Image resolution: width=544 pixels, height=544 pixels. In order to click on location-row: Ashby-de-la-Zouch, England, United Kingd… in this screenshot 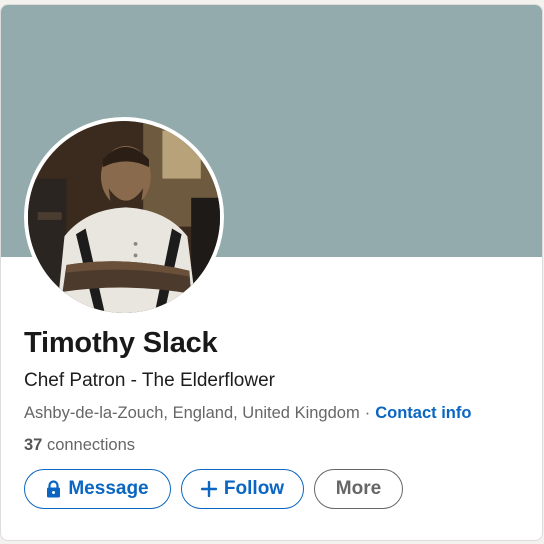, I will do `click(247, 413)`.